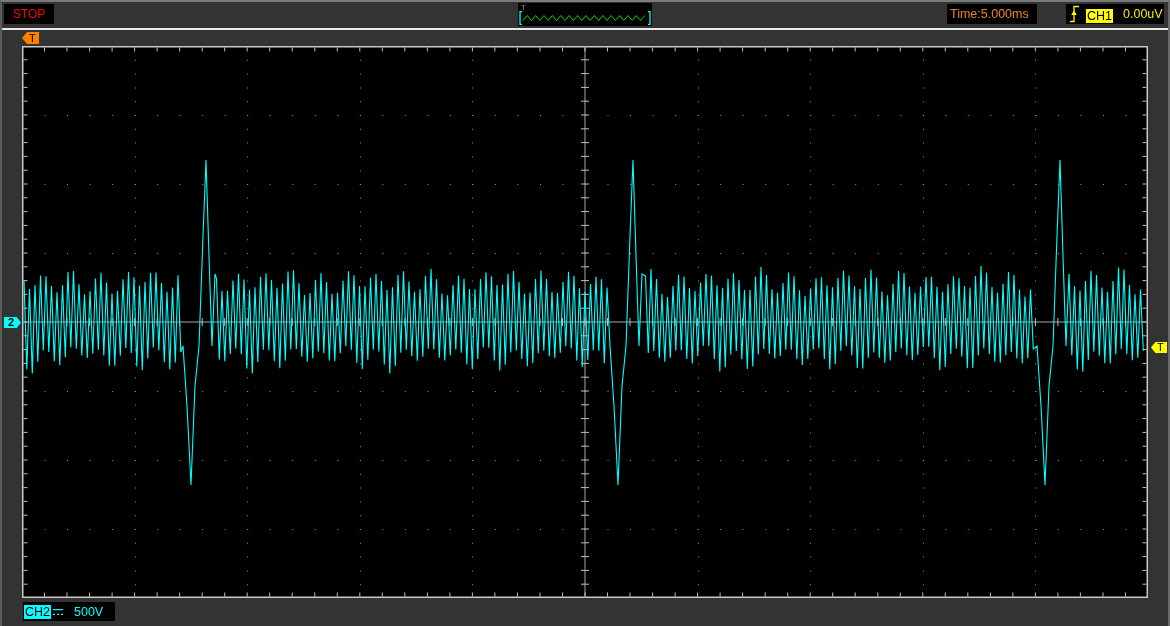 This screenshot has width=1170, height=626. Describe the element at coordinates (1159, 347) in the screenshot. I see `trigger-level-marker: T` at that location.